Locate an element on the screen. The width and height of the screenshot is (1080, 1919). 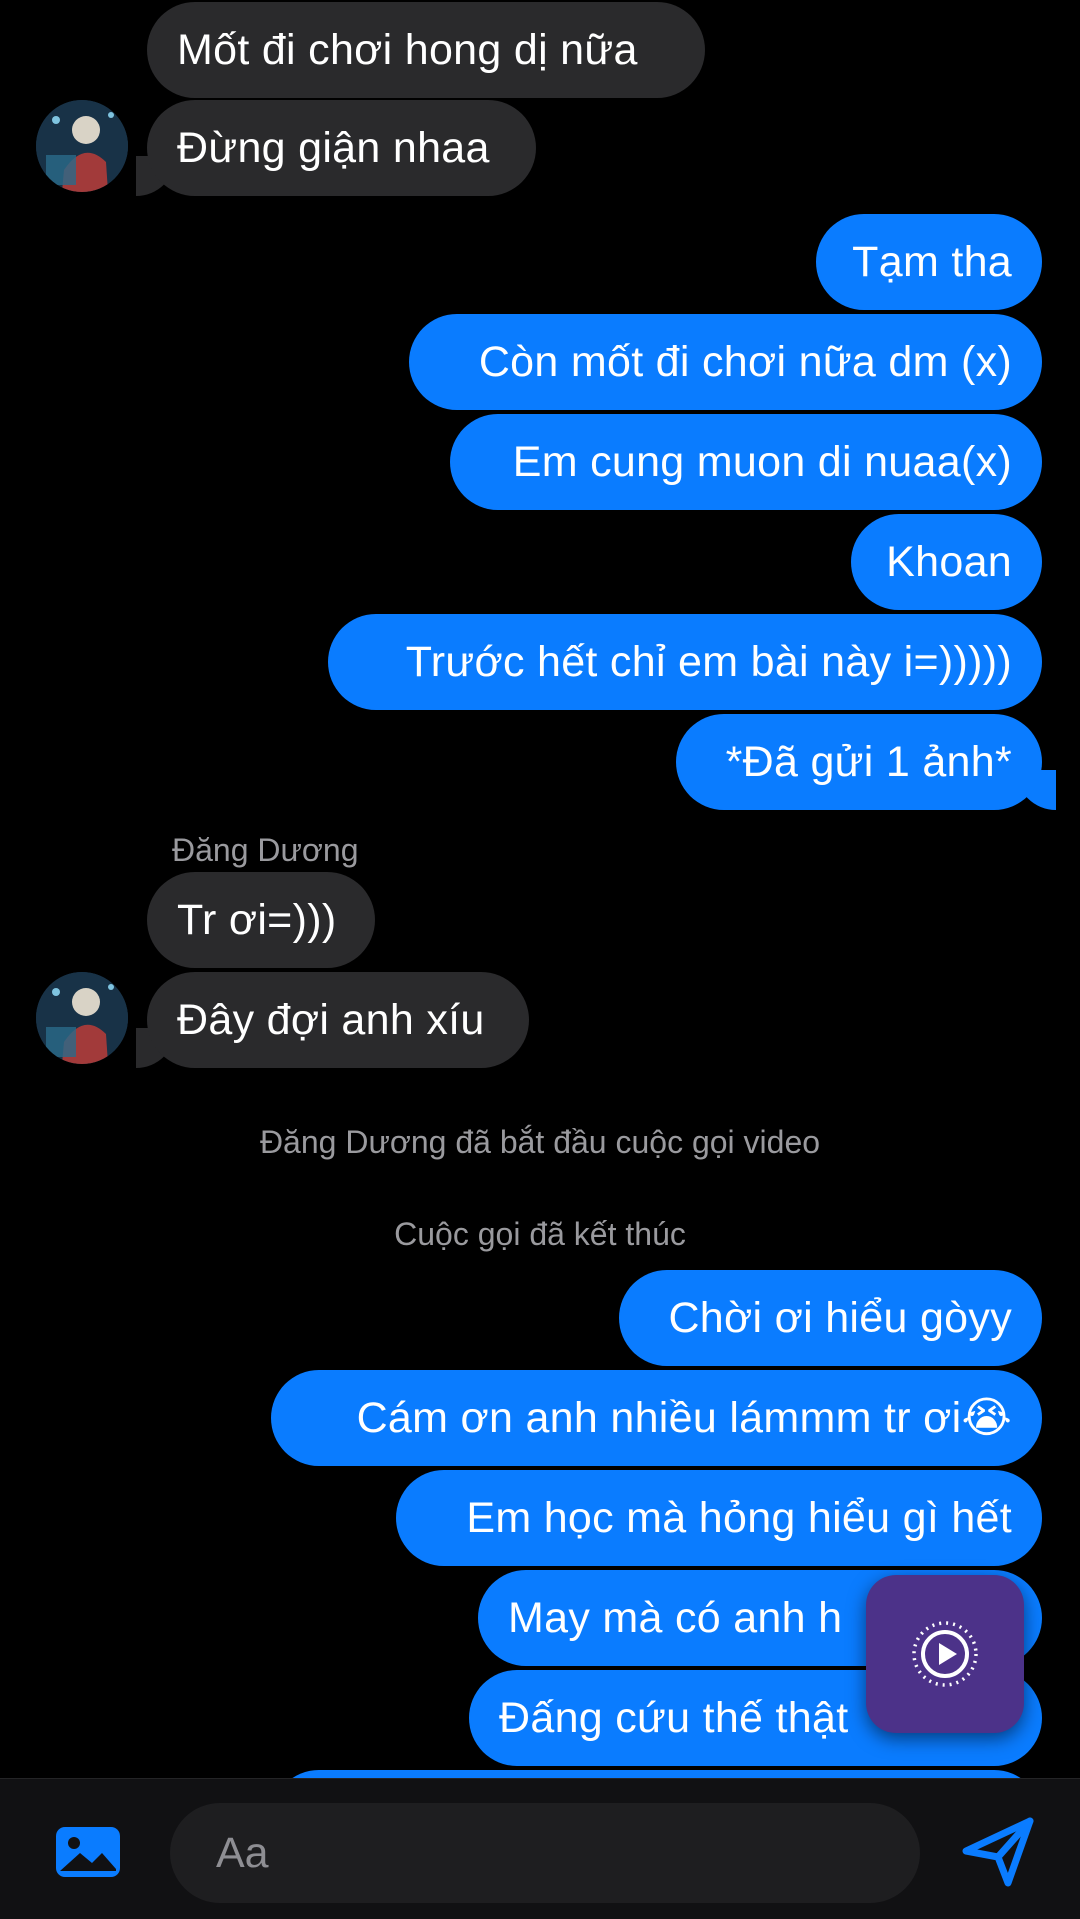
message-text: Tạm tha is located at coordinates (932, 261).